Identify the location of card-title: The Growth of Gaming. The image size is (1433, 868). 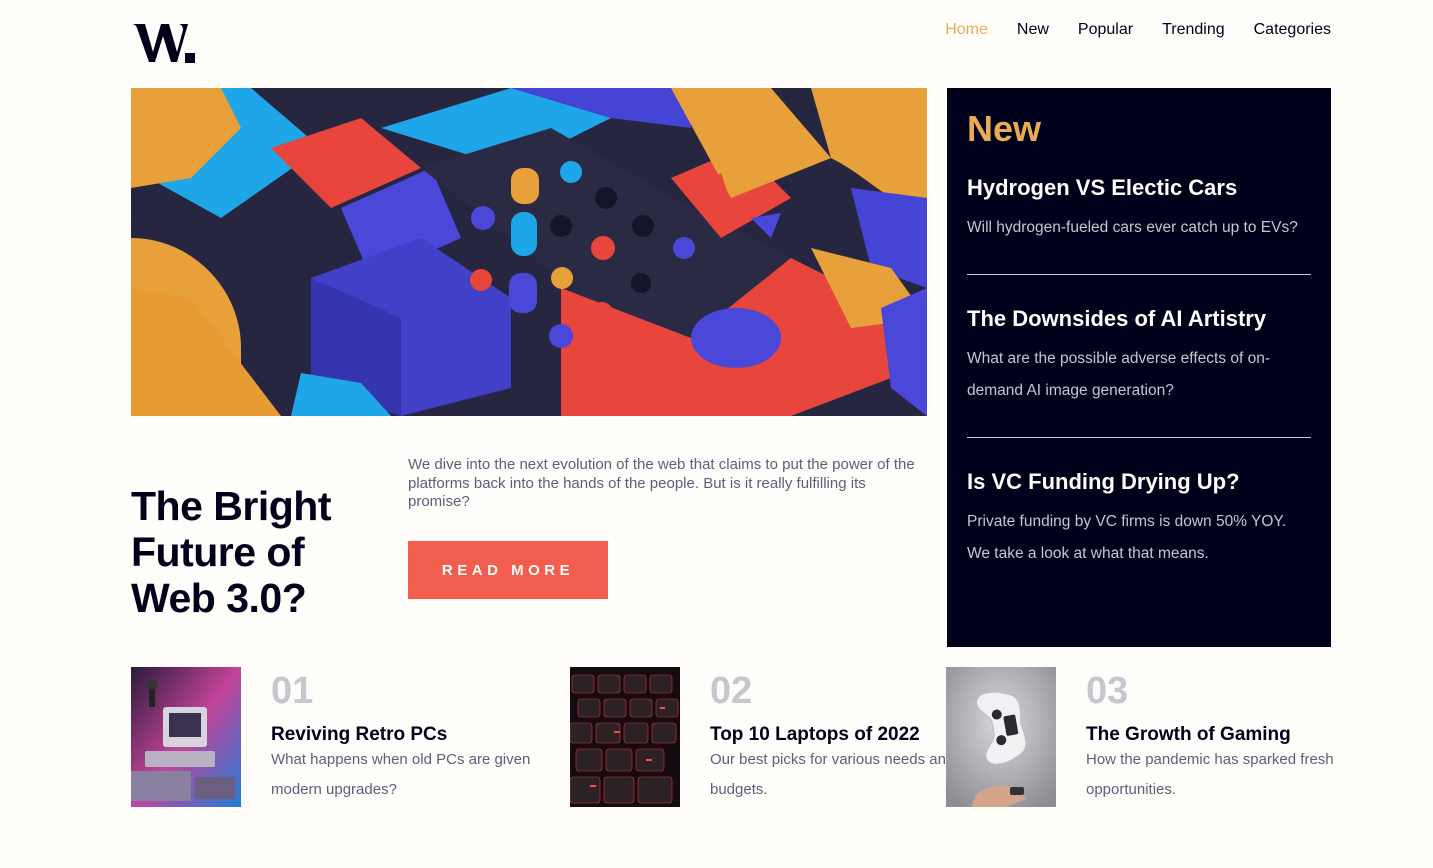
(1188, 735).